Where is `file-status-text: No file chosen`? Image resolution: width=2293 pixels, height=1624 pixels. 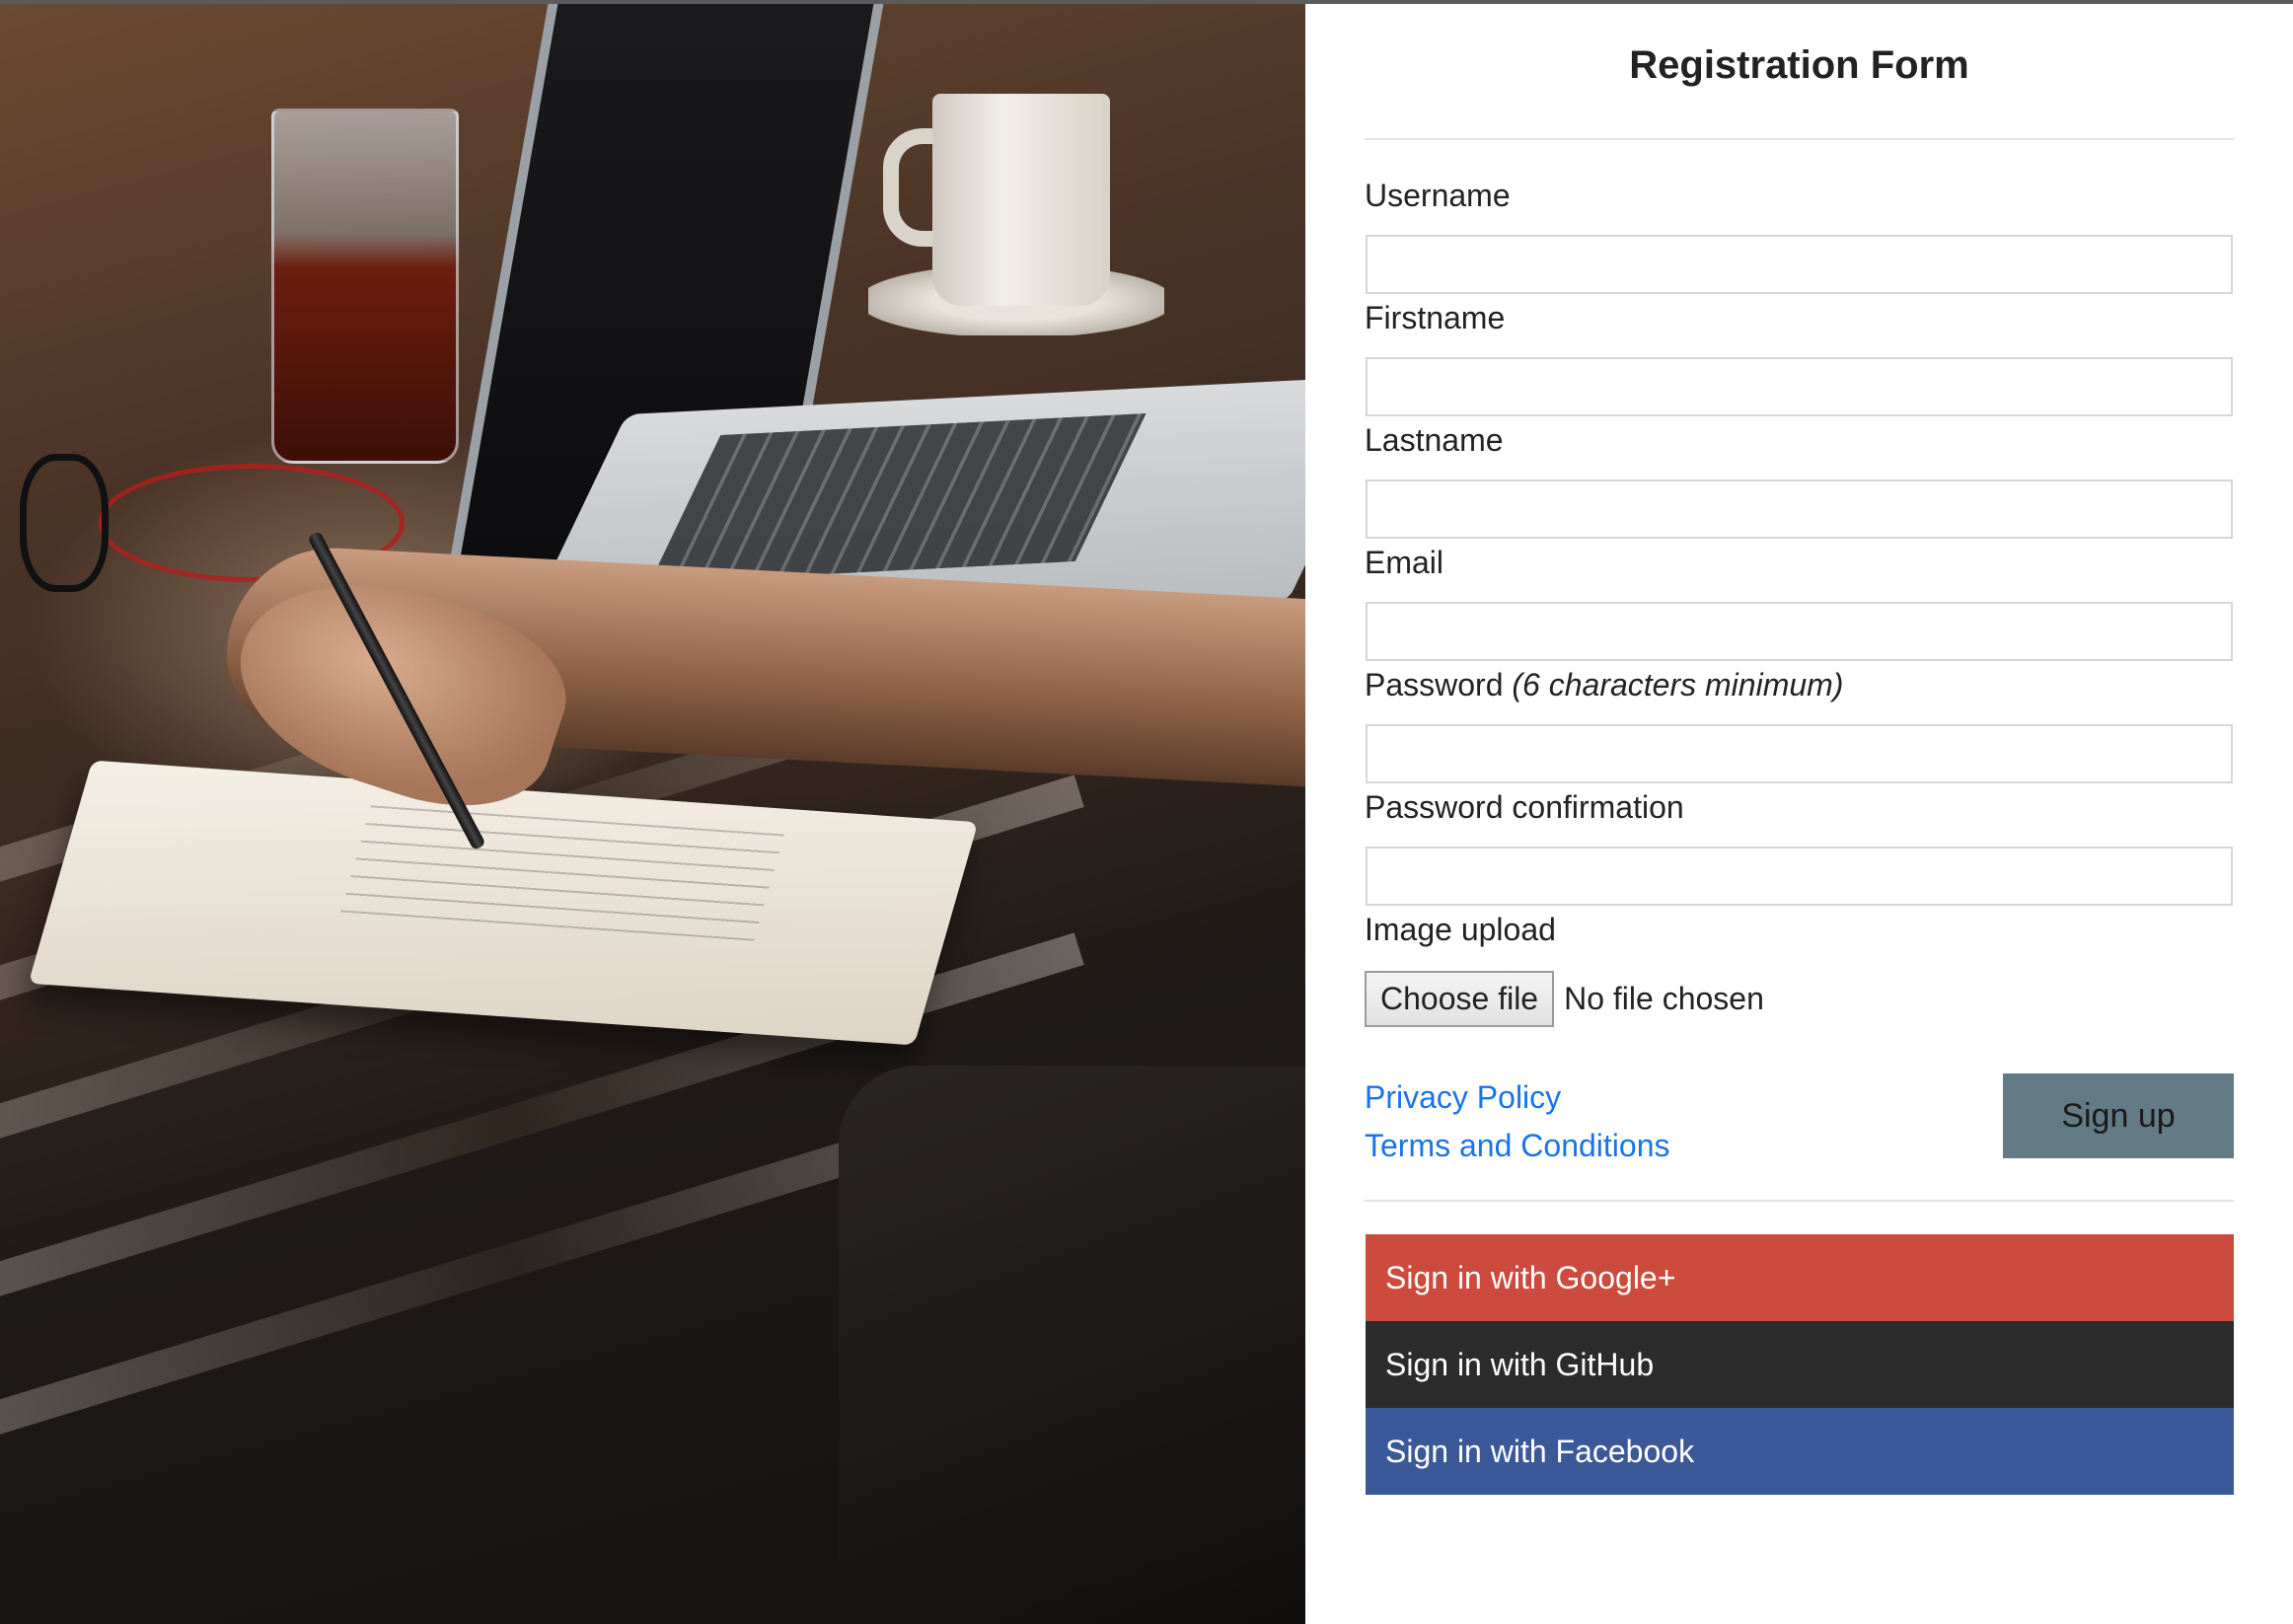 file-status-text: No file chosen is located at coordinates (1664, 998).